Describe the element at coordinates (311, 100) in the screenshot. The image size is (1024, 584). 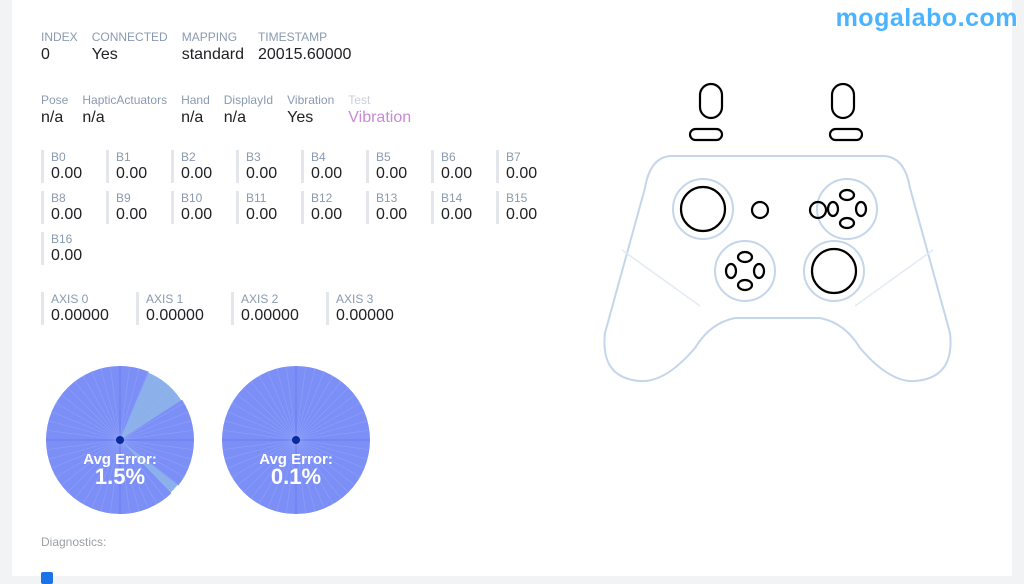
I see `field-label: Vibration` at that location.